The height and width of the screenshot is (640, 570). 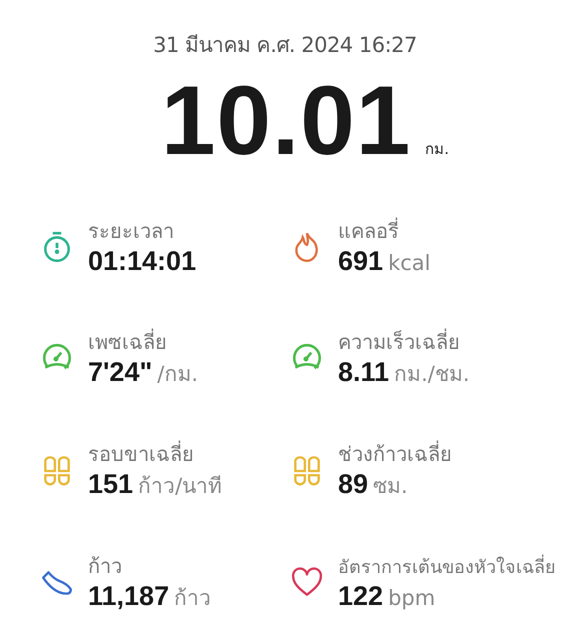 I want to click on stat-label: ระยะเวลา, so click(x=131, y=232).